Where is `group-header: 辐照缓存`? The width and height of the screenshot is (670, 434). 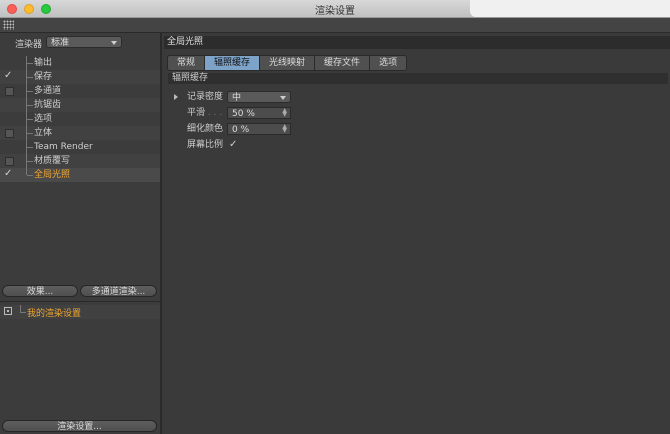
group-header: 辐照缓存 is located at coordinates (418, 78).